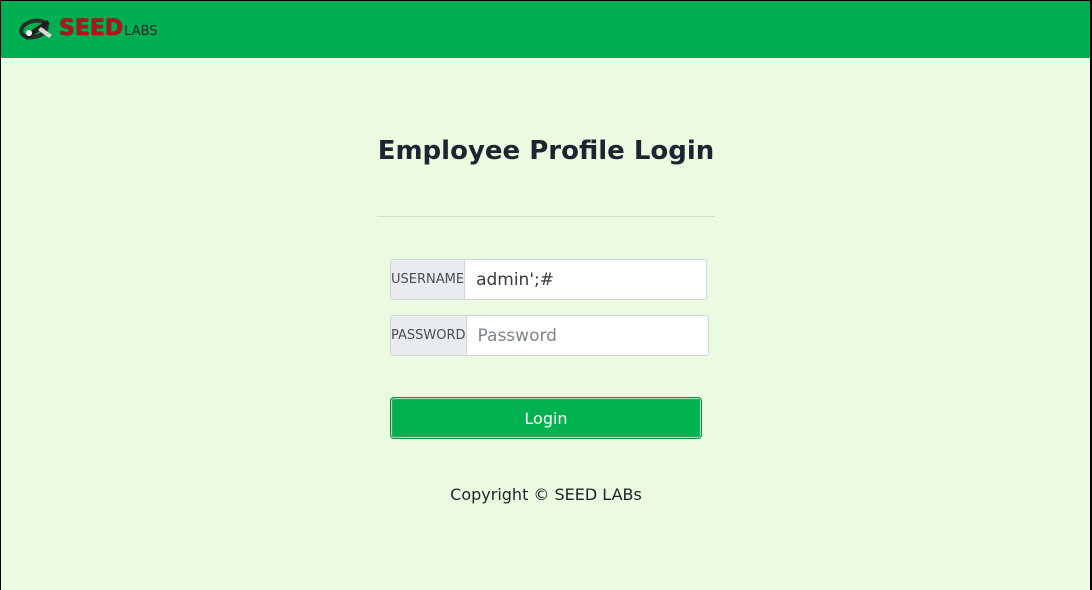 The height and width of the screenshot is (590, 1092). I want to click on title-divider, so click(546, 216).